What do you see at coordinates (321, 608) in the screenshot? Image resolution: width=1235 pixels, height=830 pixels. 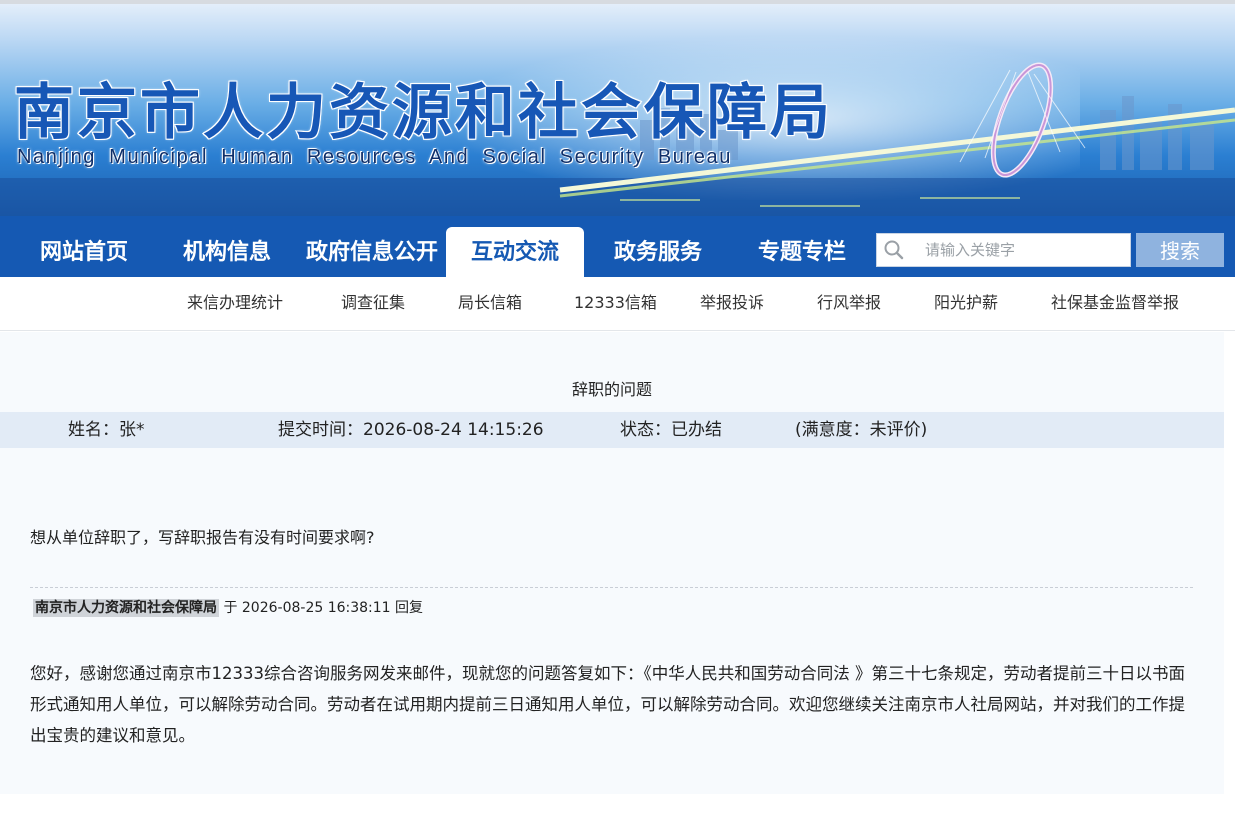 I see `reply-meta: 于 2026-08-25 16:38:11 回复` at bounding box center [321, 608].